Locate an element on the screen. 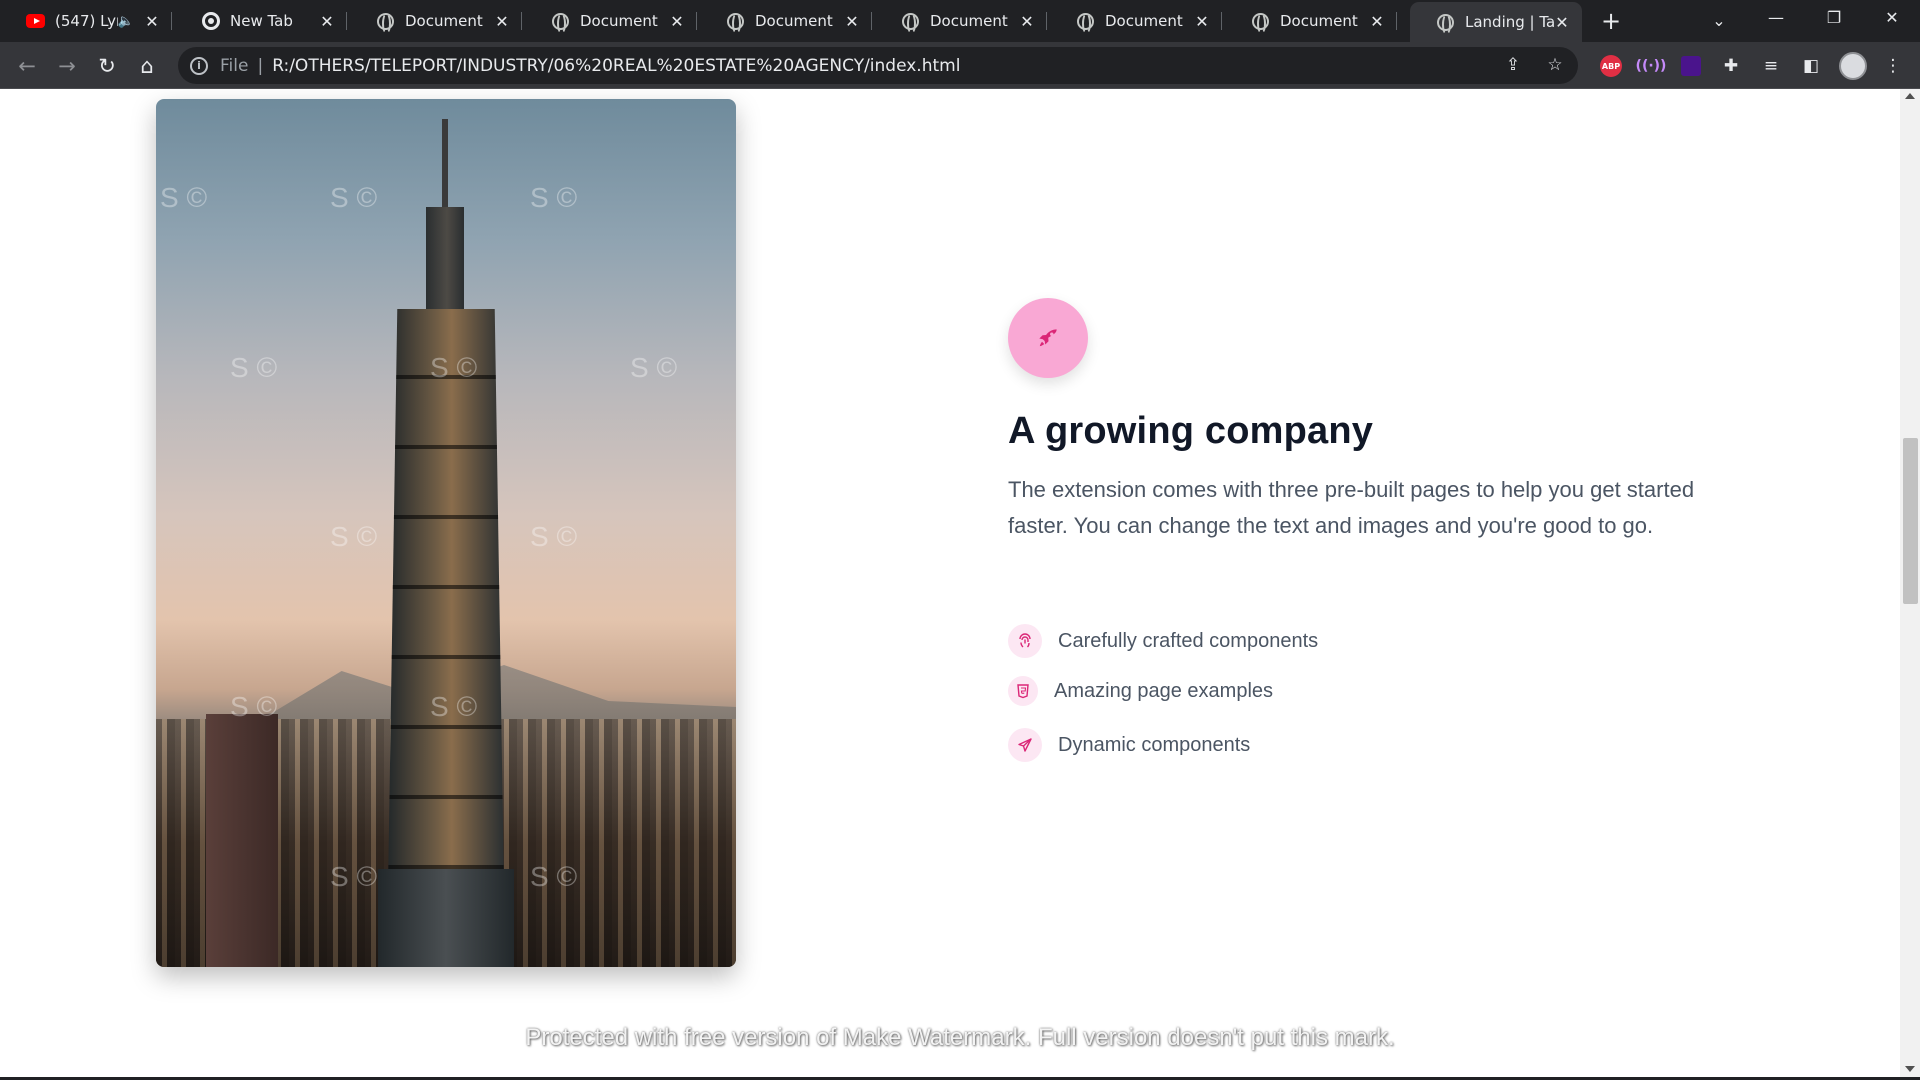  tab-landing-active: Landing | Tailw ✕ is located at coordinates (1496, 22).